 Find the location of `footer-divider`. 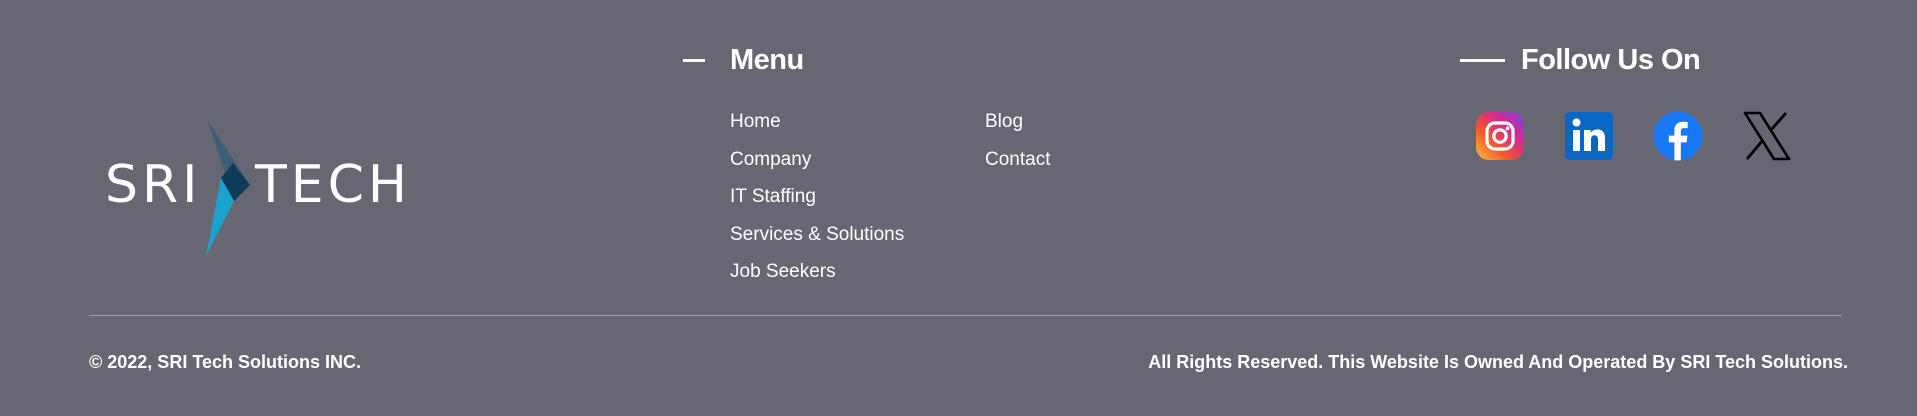

footer-divider is located at coordinates (965, 315).